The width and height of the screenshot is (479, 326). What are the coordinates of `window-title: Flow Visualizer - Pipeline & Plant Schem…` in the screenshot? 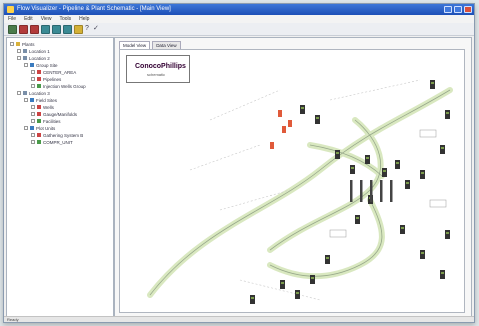 It's located at (94, 9).